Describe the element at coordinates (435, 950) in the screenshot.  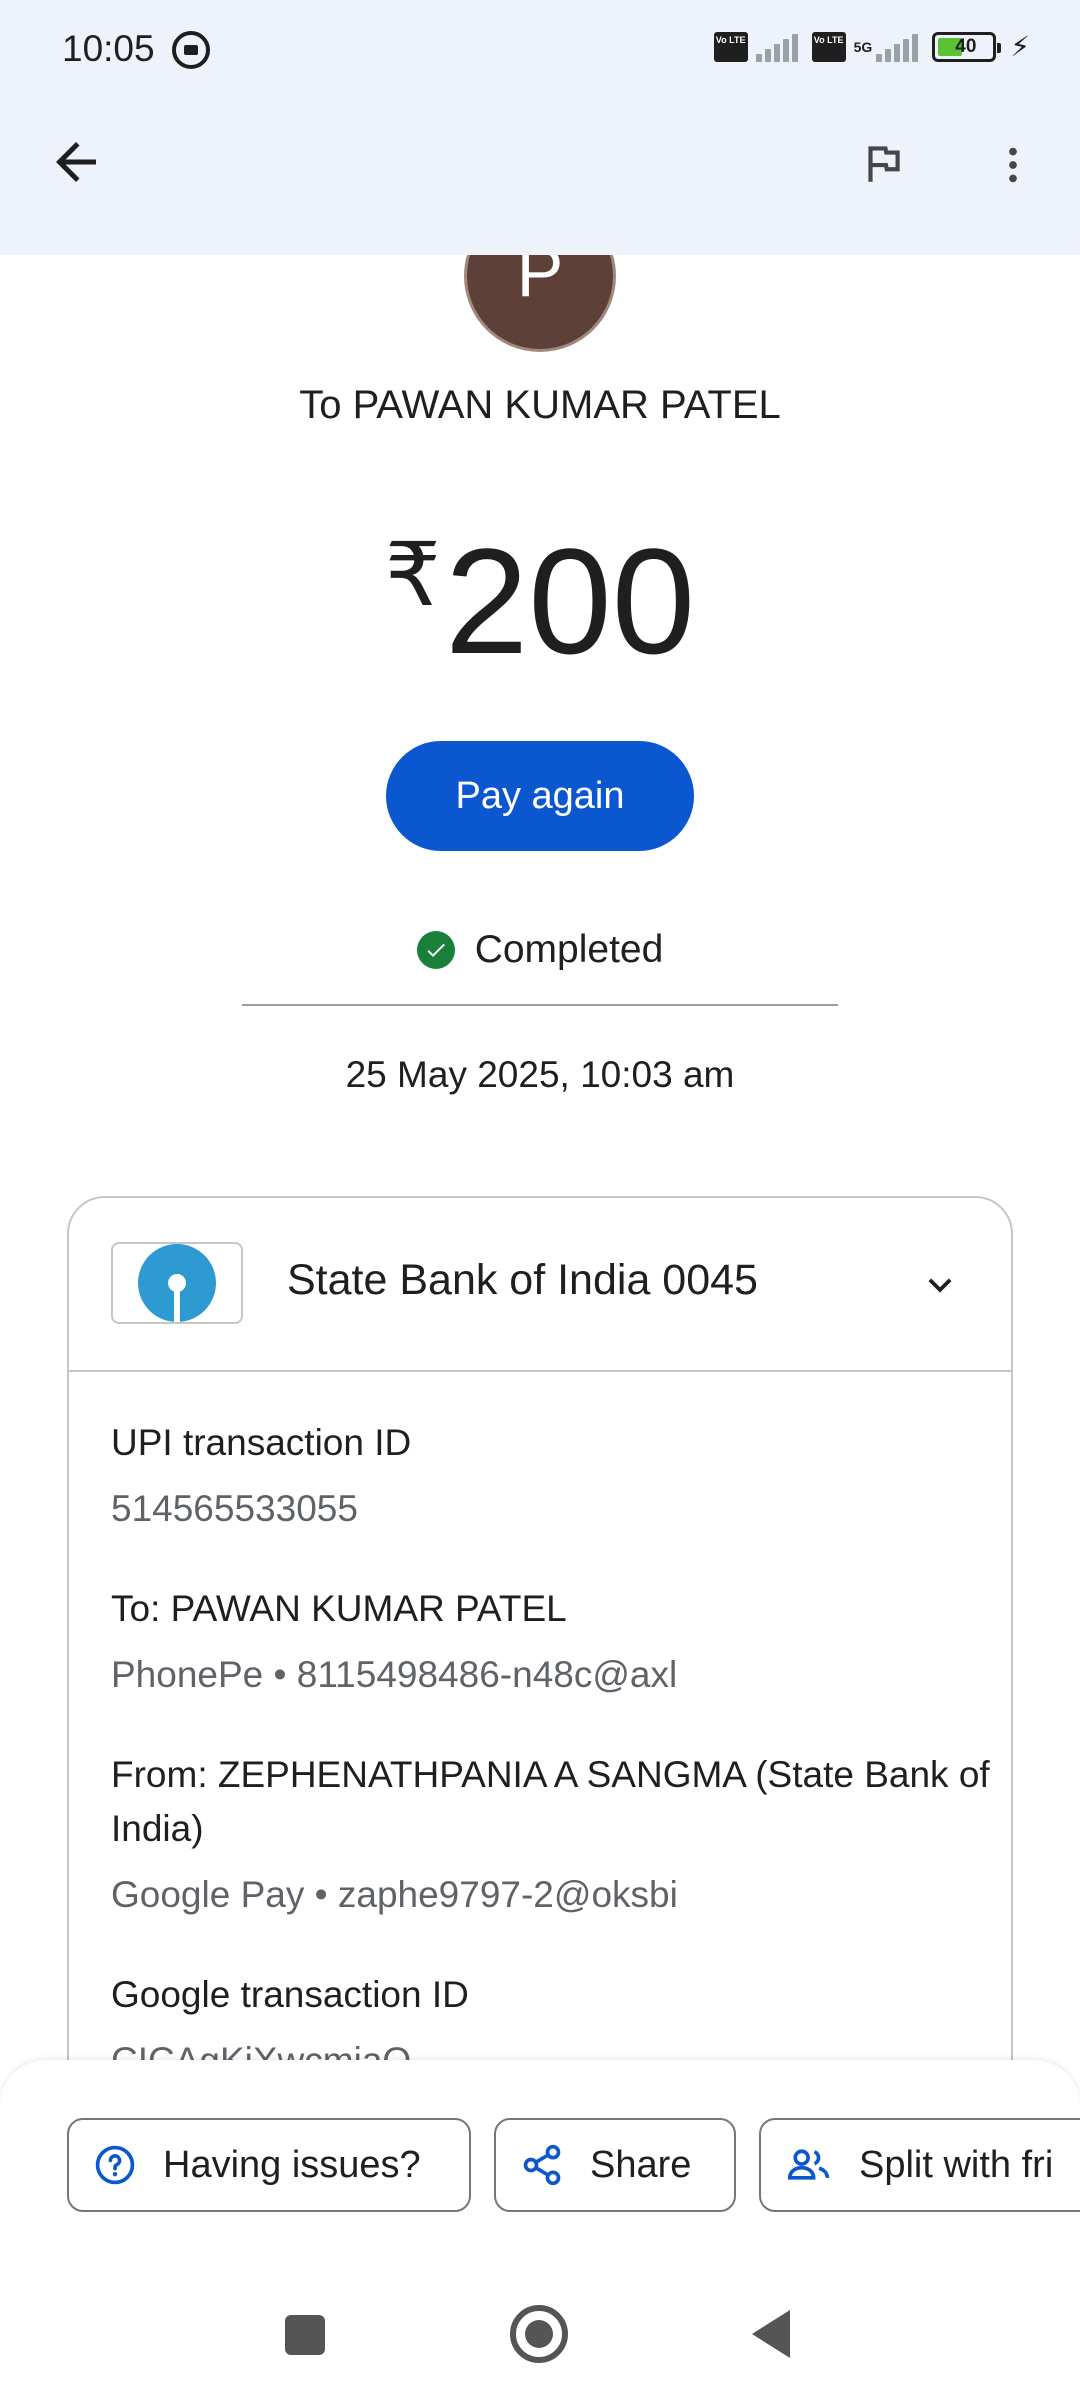
I see `check-circle-icon` at that location.